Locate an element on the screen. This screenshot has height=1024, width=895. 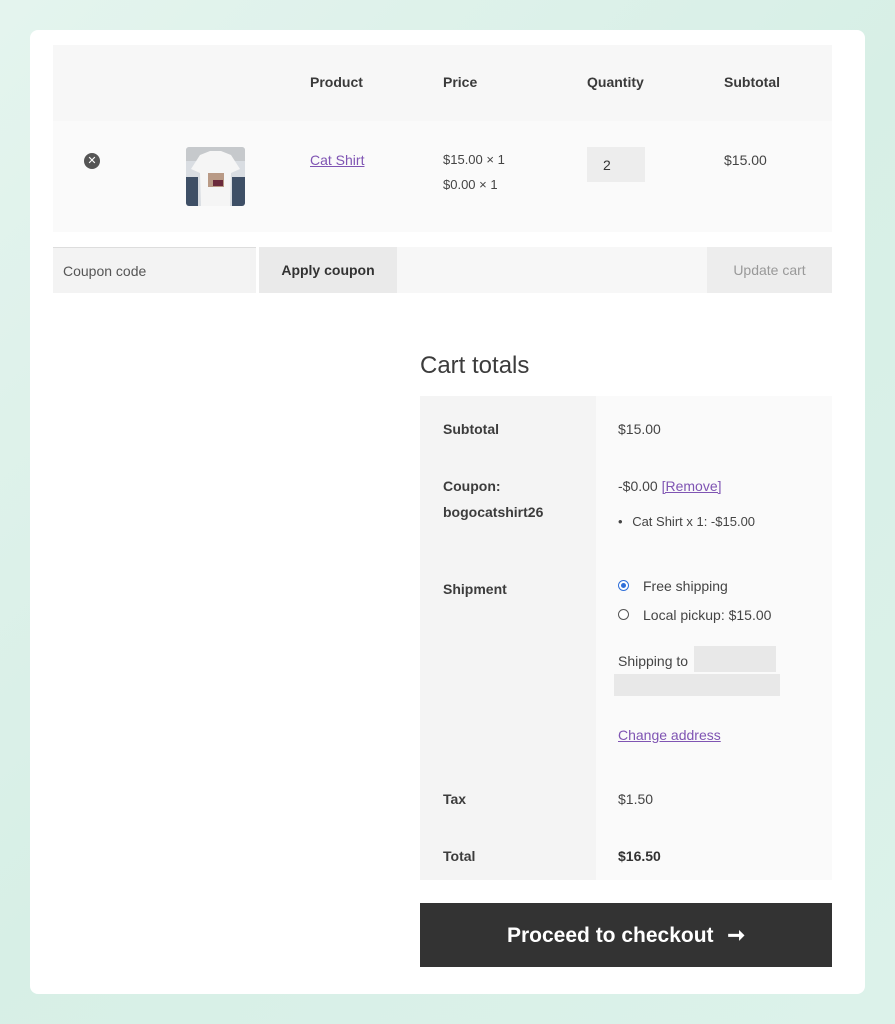
header-price: Price is located at coordinates (460, 82).